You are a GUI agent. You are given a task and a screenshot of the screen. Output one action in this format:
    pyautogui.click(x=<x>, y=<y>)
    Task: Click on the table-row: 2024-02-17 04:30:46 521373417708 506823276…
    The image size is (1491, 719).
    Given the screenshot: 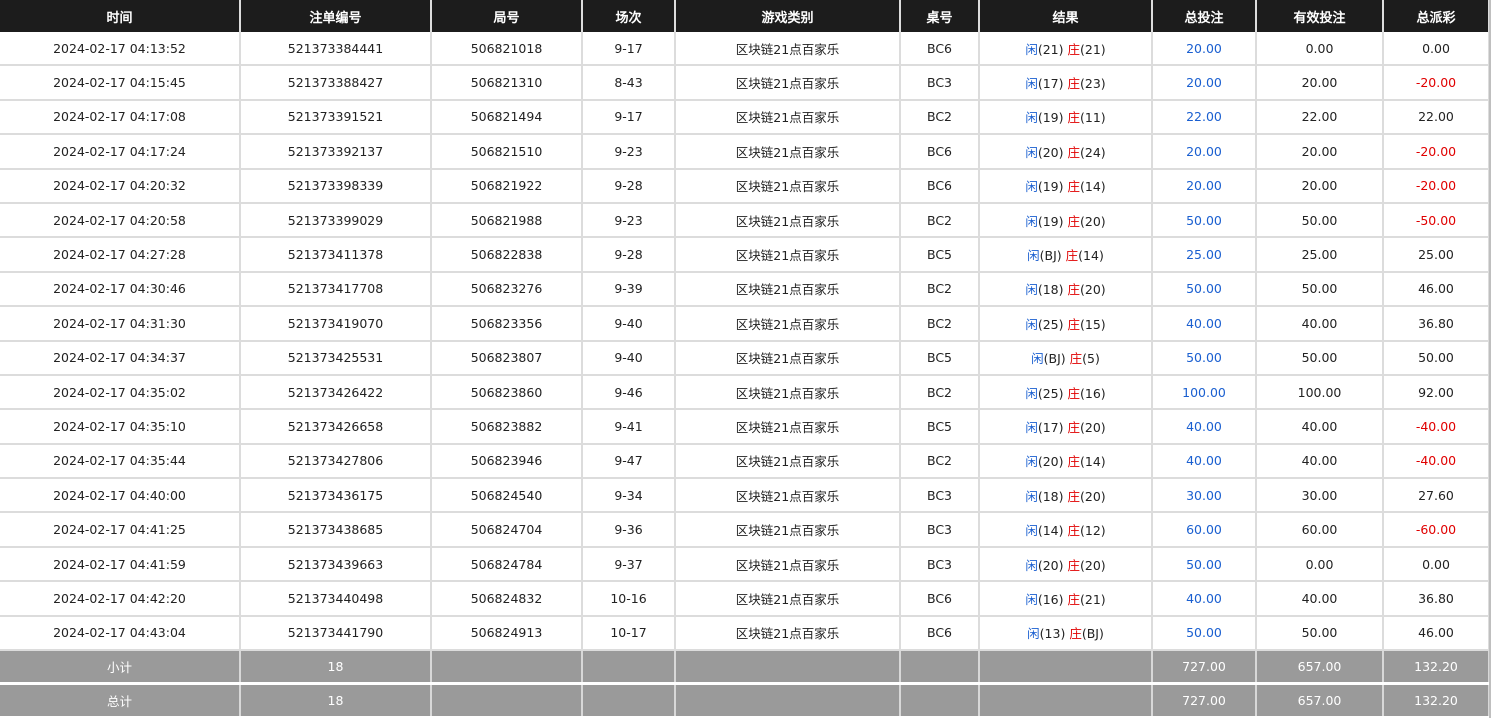 What is the action you would take?
    pyautogui.click(x=745, y=289)
    